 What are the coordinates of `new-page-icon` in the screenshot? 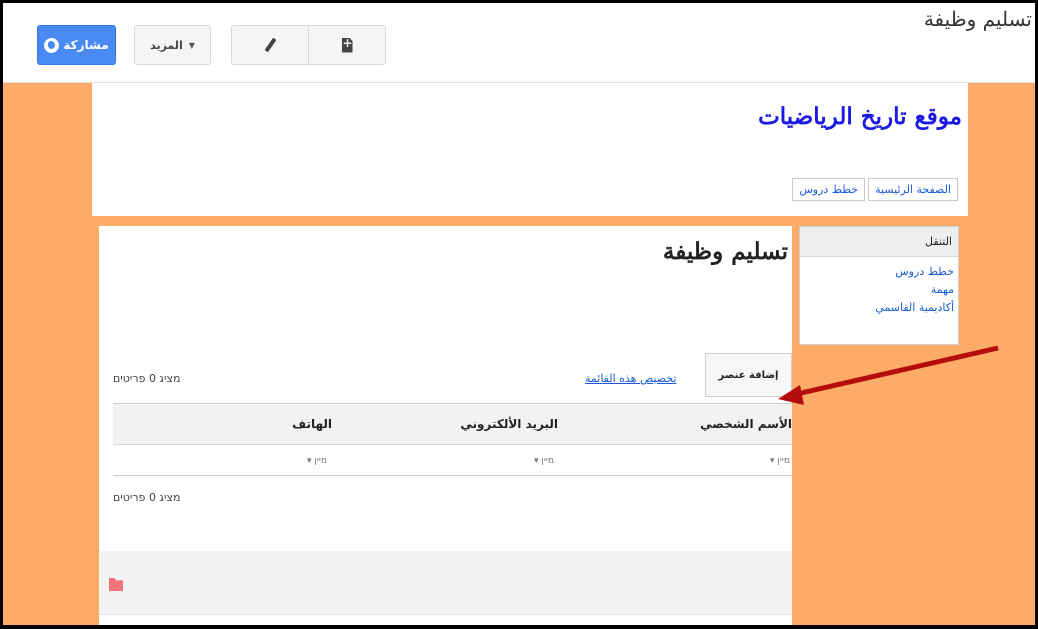 It's located at (347, 45).